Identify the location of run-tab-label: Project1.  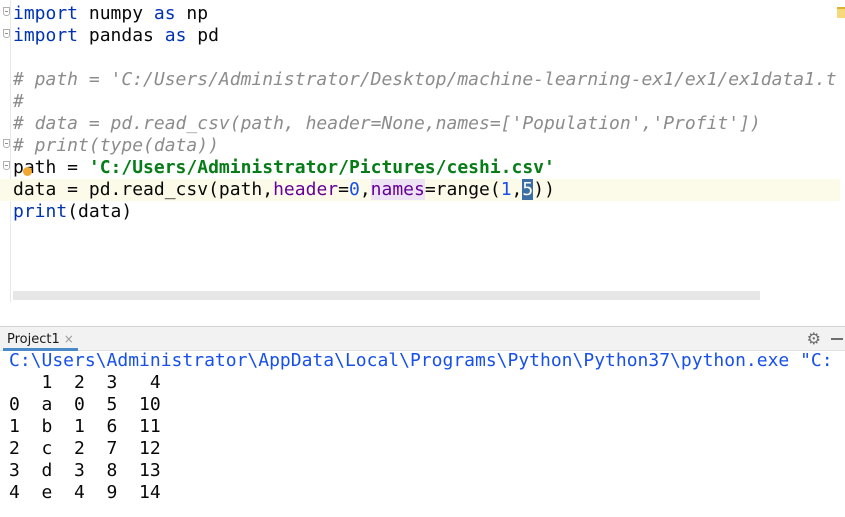
(33, 339).